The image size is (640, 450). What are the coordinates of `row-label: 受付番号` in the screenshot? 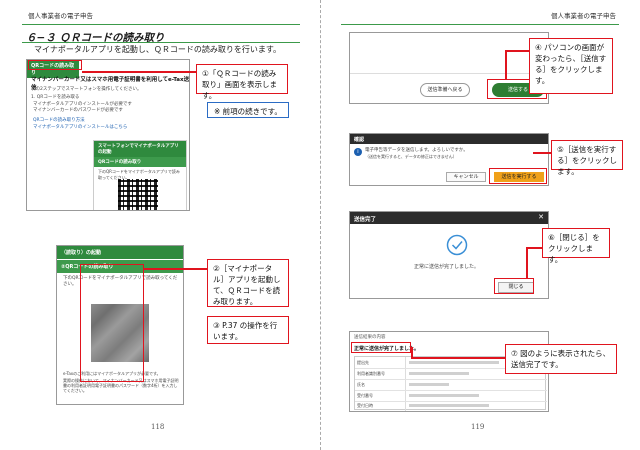 It's located at (365, 395).